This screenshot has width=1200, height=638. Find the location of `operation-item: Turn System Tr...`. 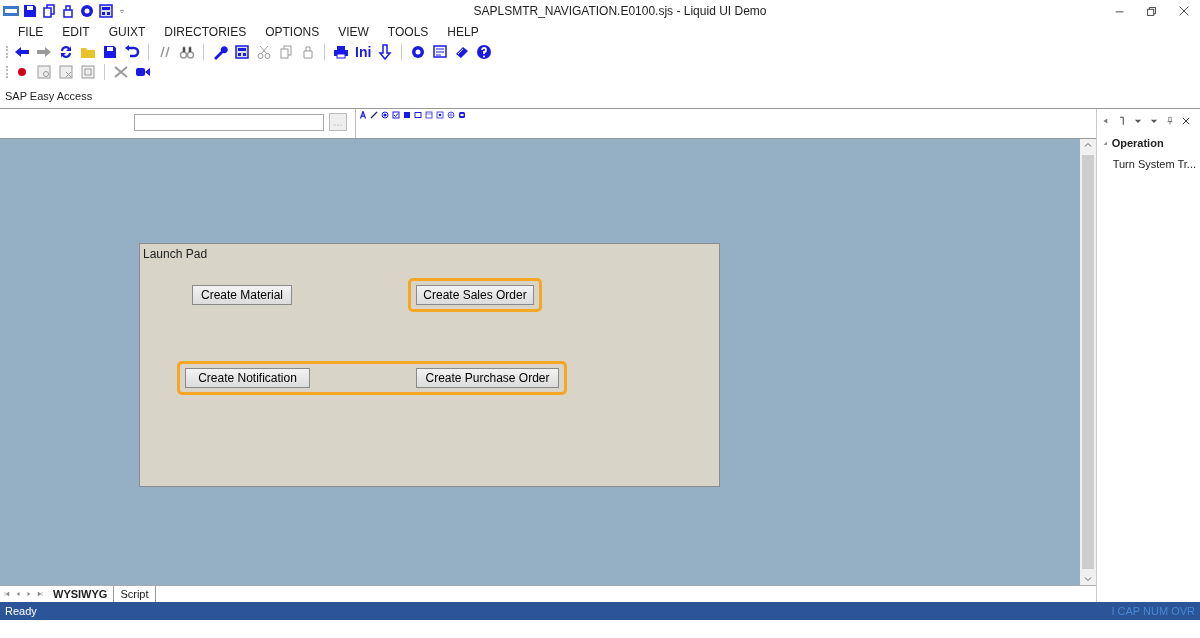

operation-item: Turn System Tr... is located at coordinates (1148, 163).